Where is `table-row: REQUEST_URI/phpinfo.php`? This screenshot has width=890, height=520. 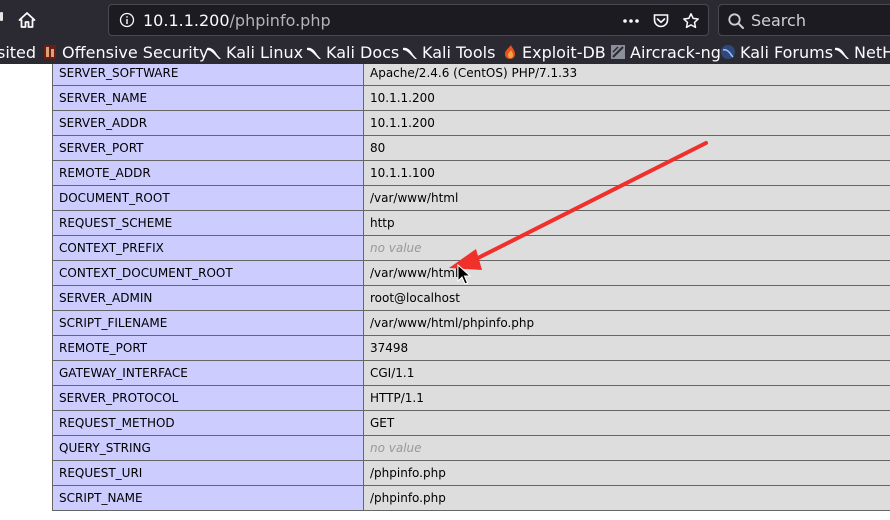 table-row: REQUEST_URI/phpinfo.php is located at coordinates (471, 473).